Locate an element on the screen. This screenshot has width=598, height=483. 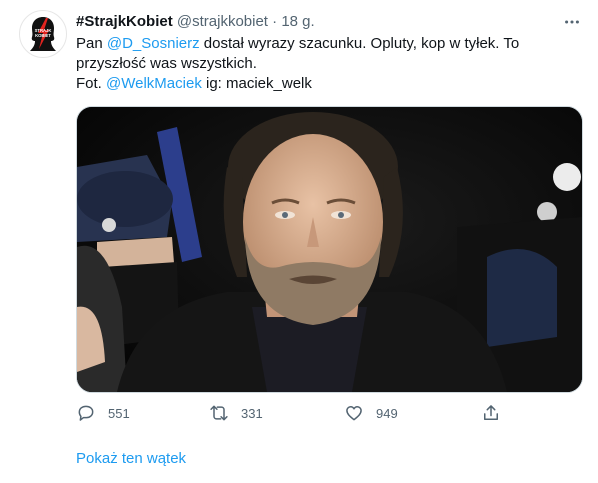
strajk-kobiet-logo: STRAJK KOBIET is located at coordinates (43, 34).